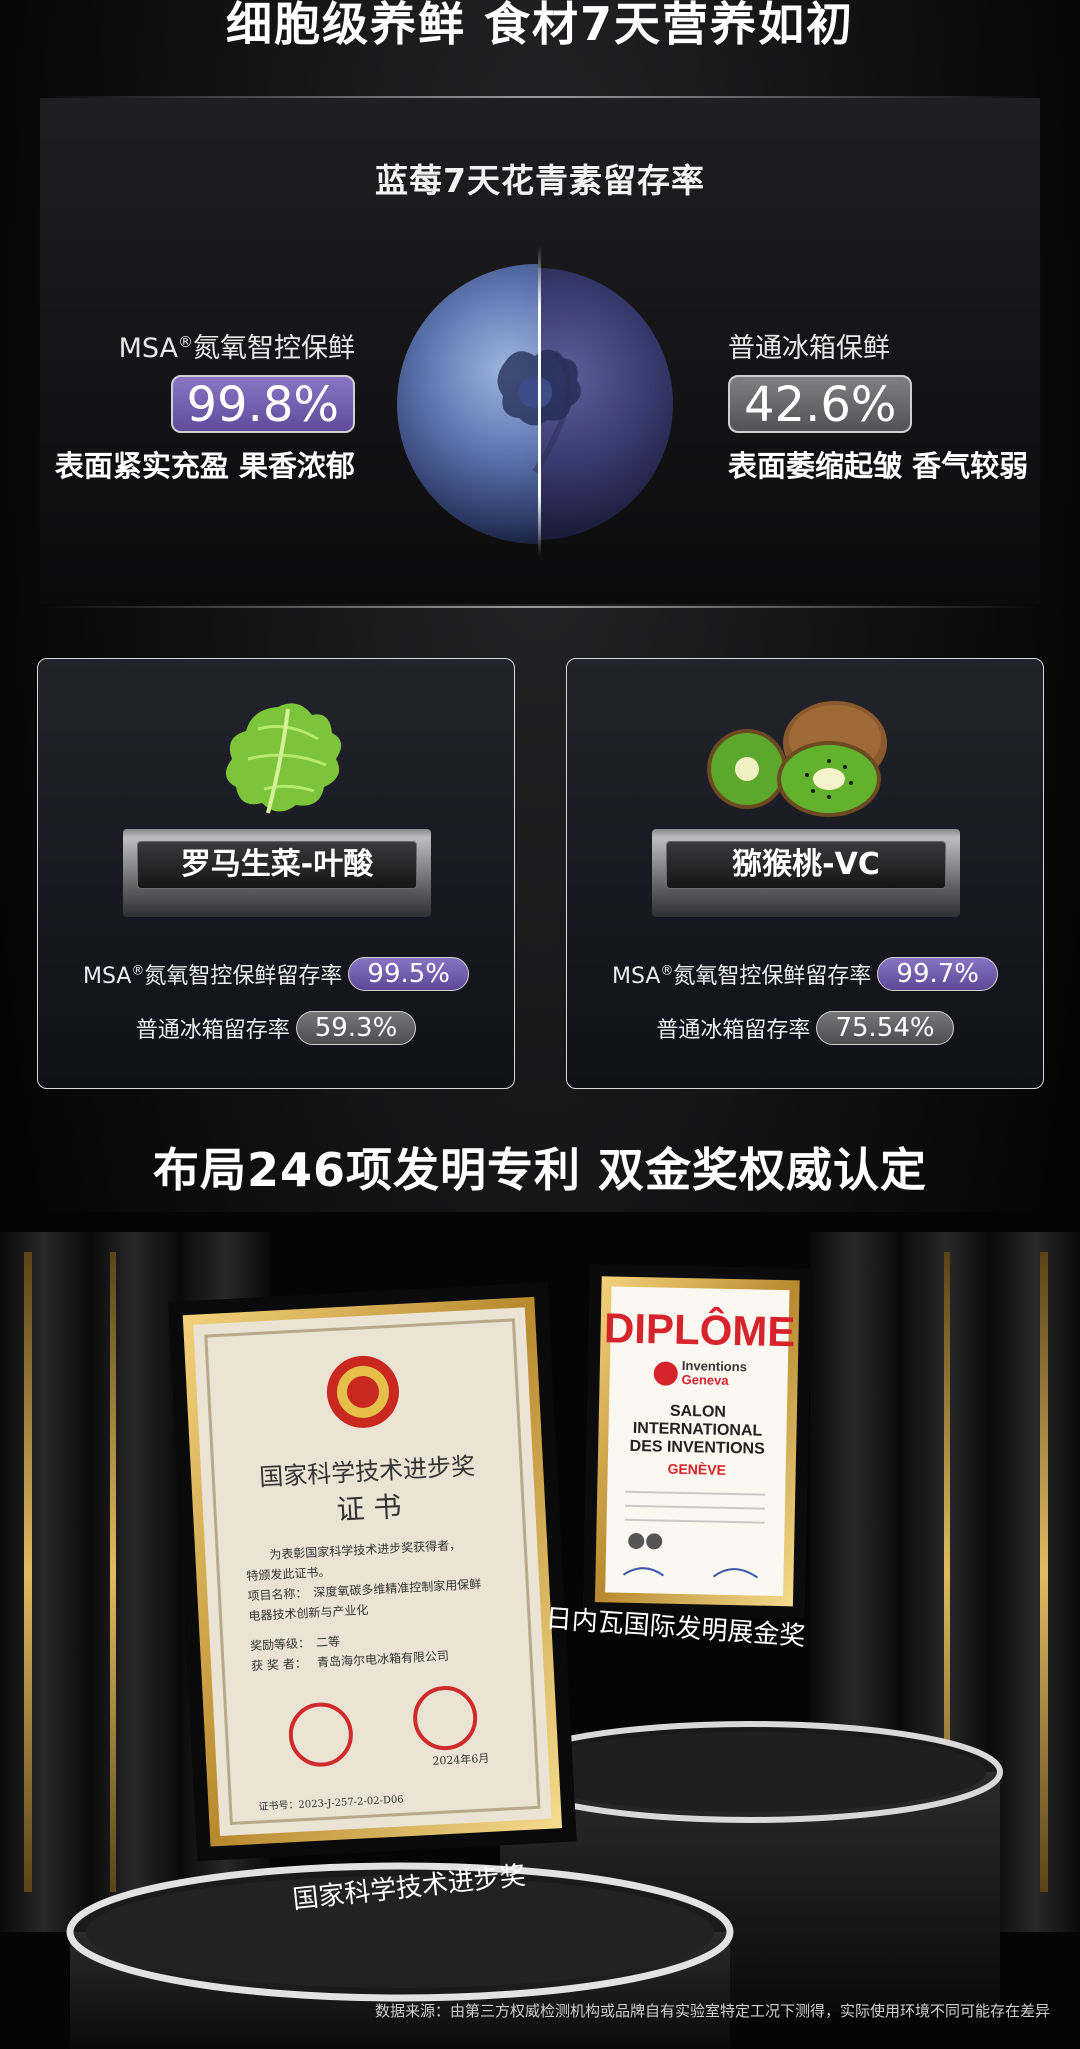  Describe the element at coordinates (540, 607) in the screenshot. I see `divider-middle` at that location.